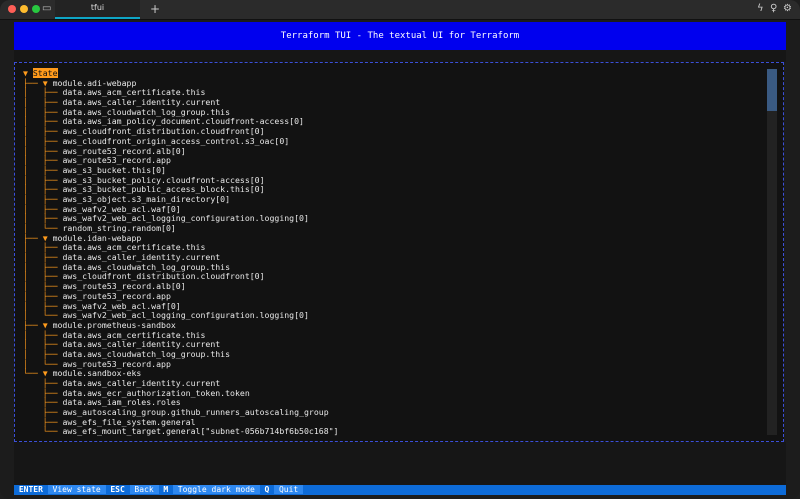 The image size is (800, 499). What do you see at coordinates (129, 421) in the screenshot?
I see `resource-label: aws_efs_file_system.general` at bounding box center [129, 421].